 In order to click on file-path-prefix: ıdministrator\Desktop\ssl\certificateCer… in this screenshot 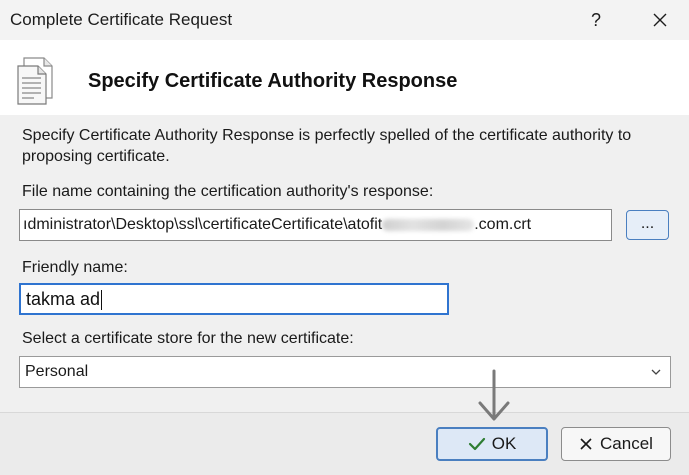, I will do `click(203, 224)`.